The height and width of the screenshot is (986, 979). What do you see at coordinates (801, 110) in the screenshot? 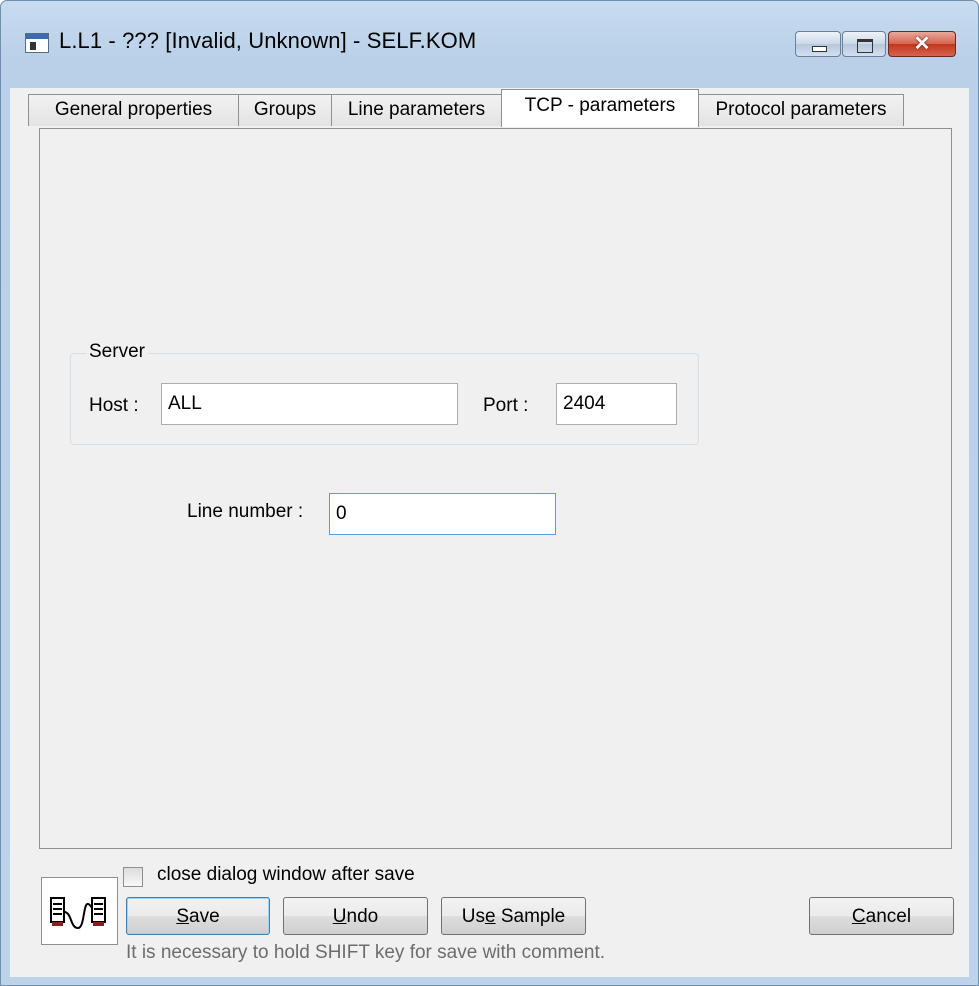
I see `tab-protocol-parameters: Protocol parameters` at bounding box center [801, 110].